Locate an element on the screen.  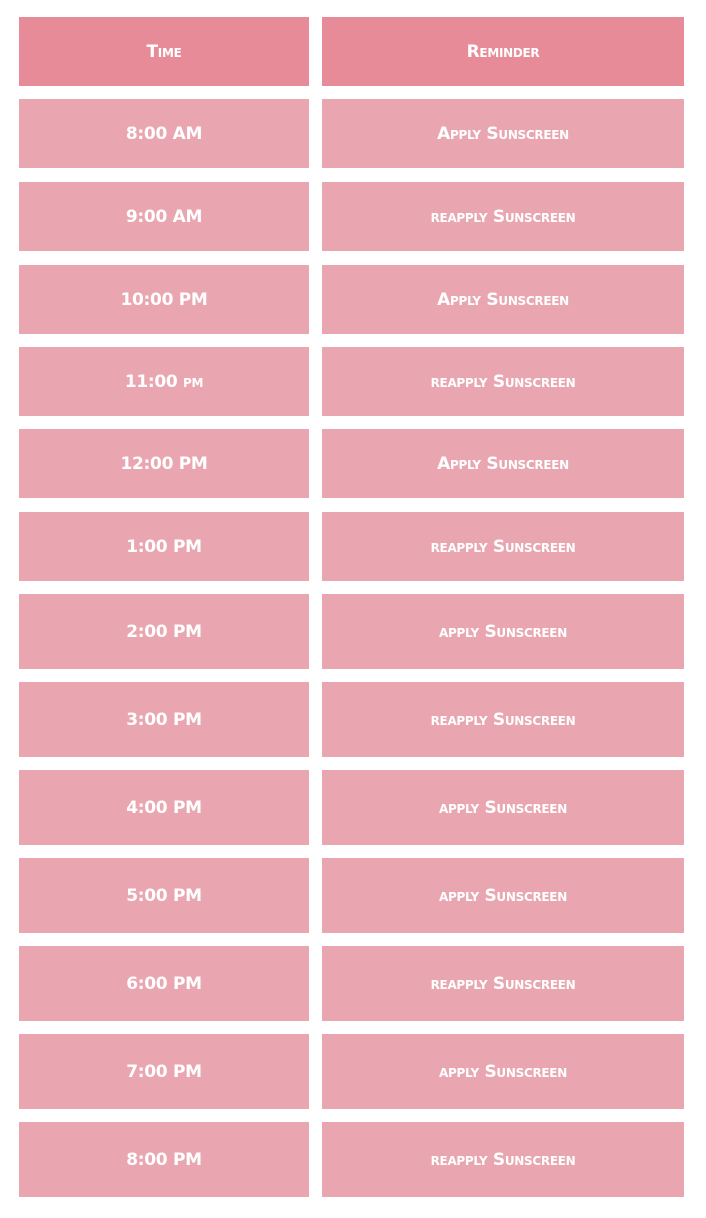
table-row: 1:00 PM reapply Sunscreen is located at coordinates (351, 546).